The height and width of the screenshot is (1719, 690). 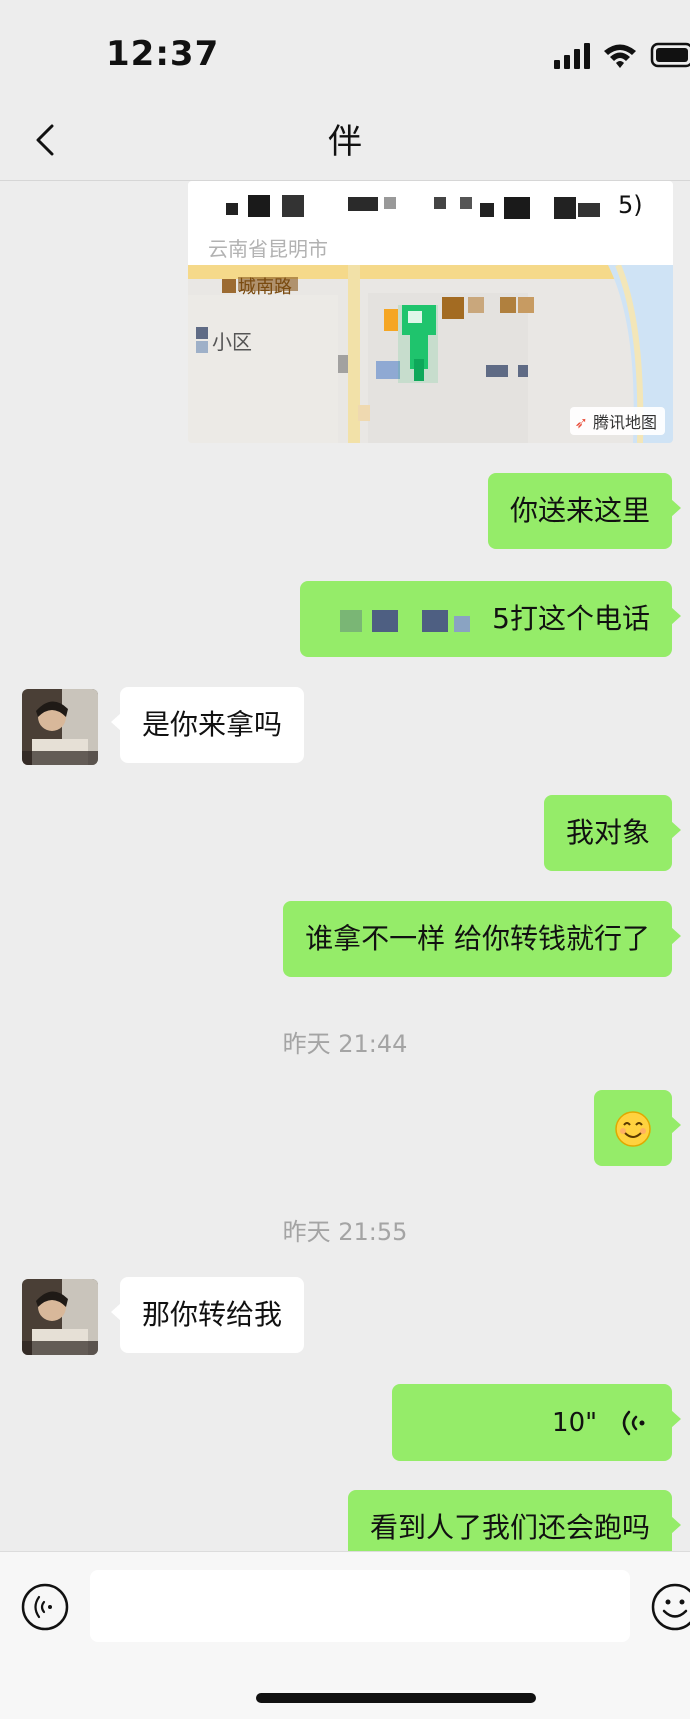 I want to click on message-row: 是你来拿吗, so click(x=345, y=727).